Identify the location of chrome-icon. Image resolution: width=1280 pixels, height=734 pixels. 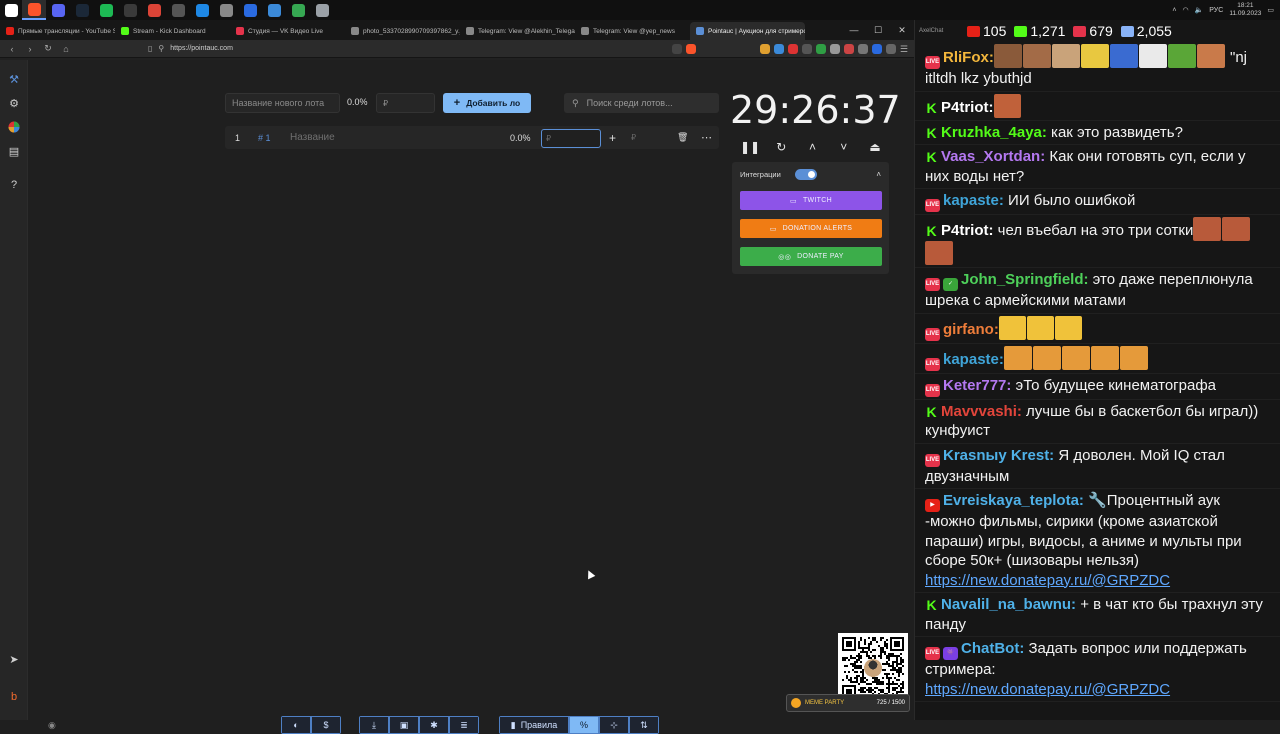
(154, 10).